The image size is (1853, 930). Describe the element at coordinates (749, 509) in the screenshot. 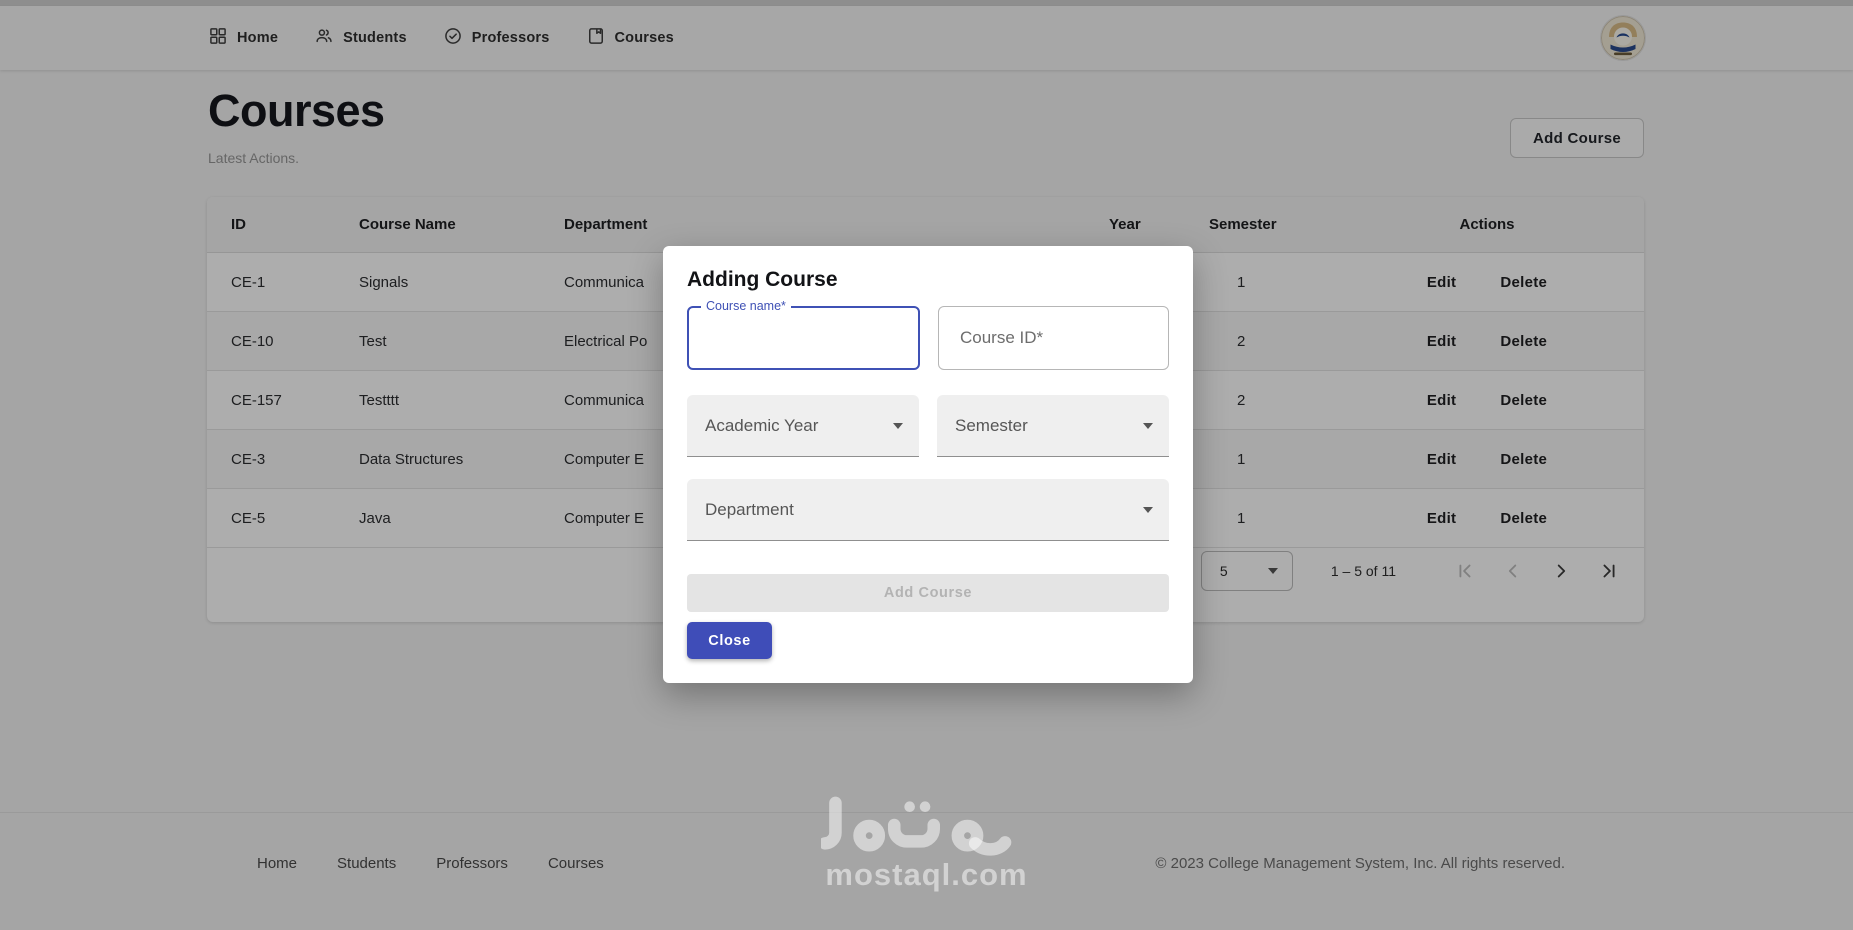

I see `department-label: Department` at that location.